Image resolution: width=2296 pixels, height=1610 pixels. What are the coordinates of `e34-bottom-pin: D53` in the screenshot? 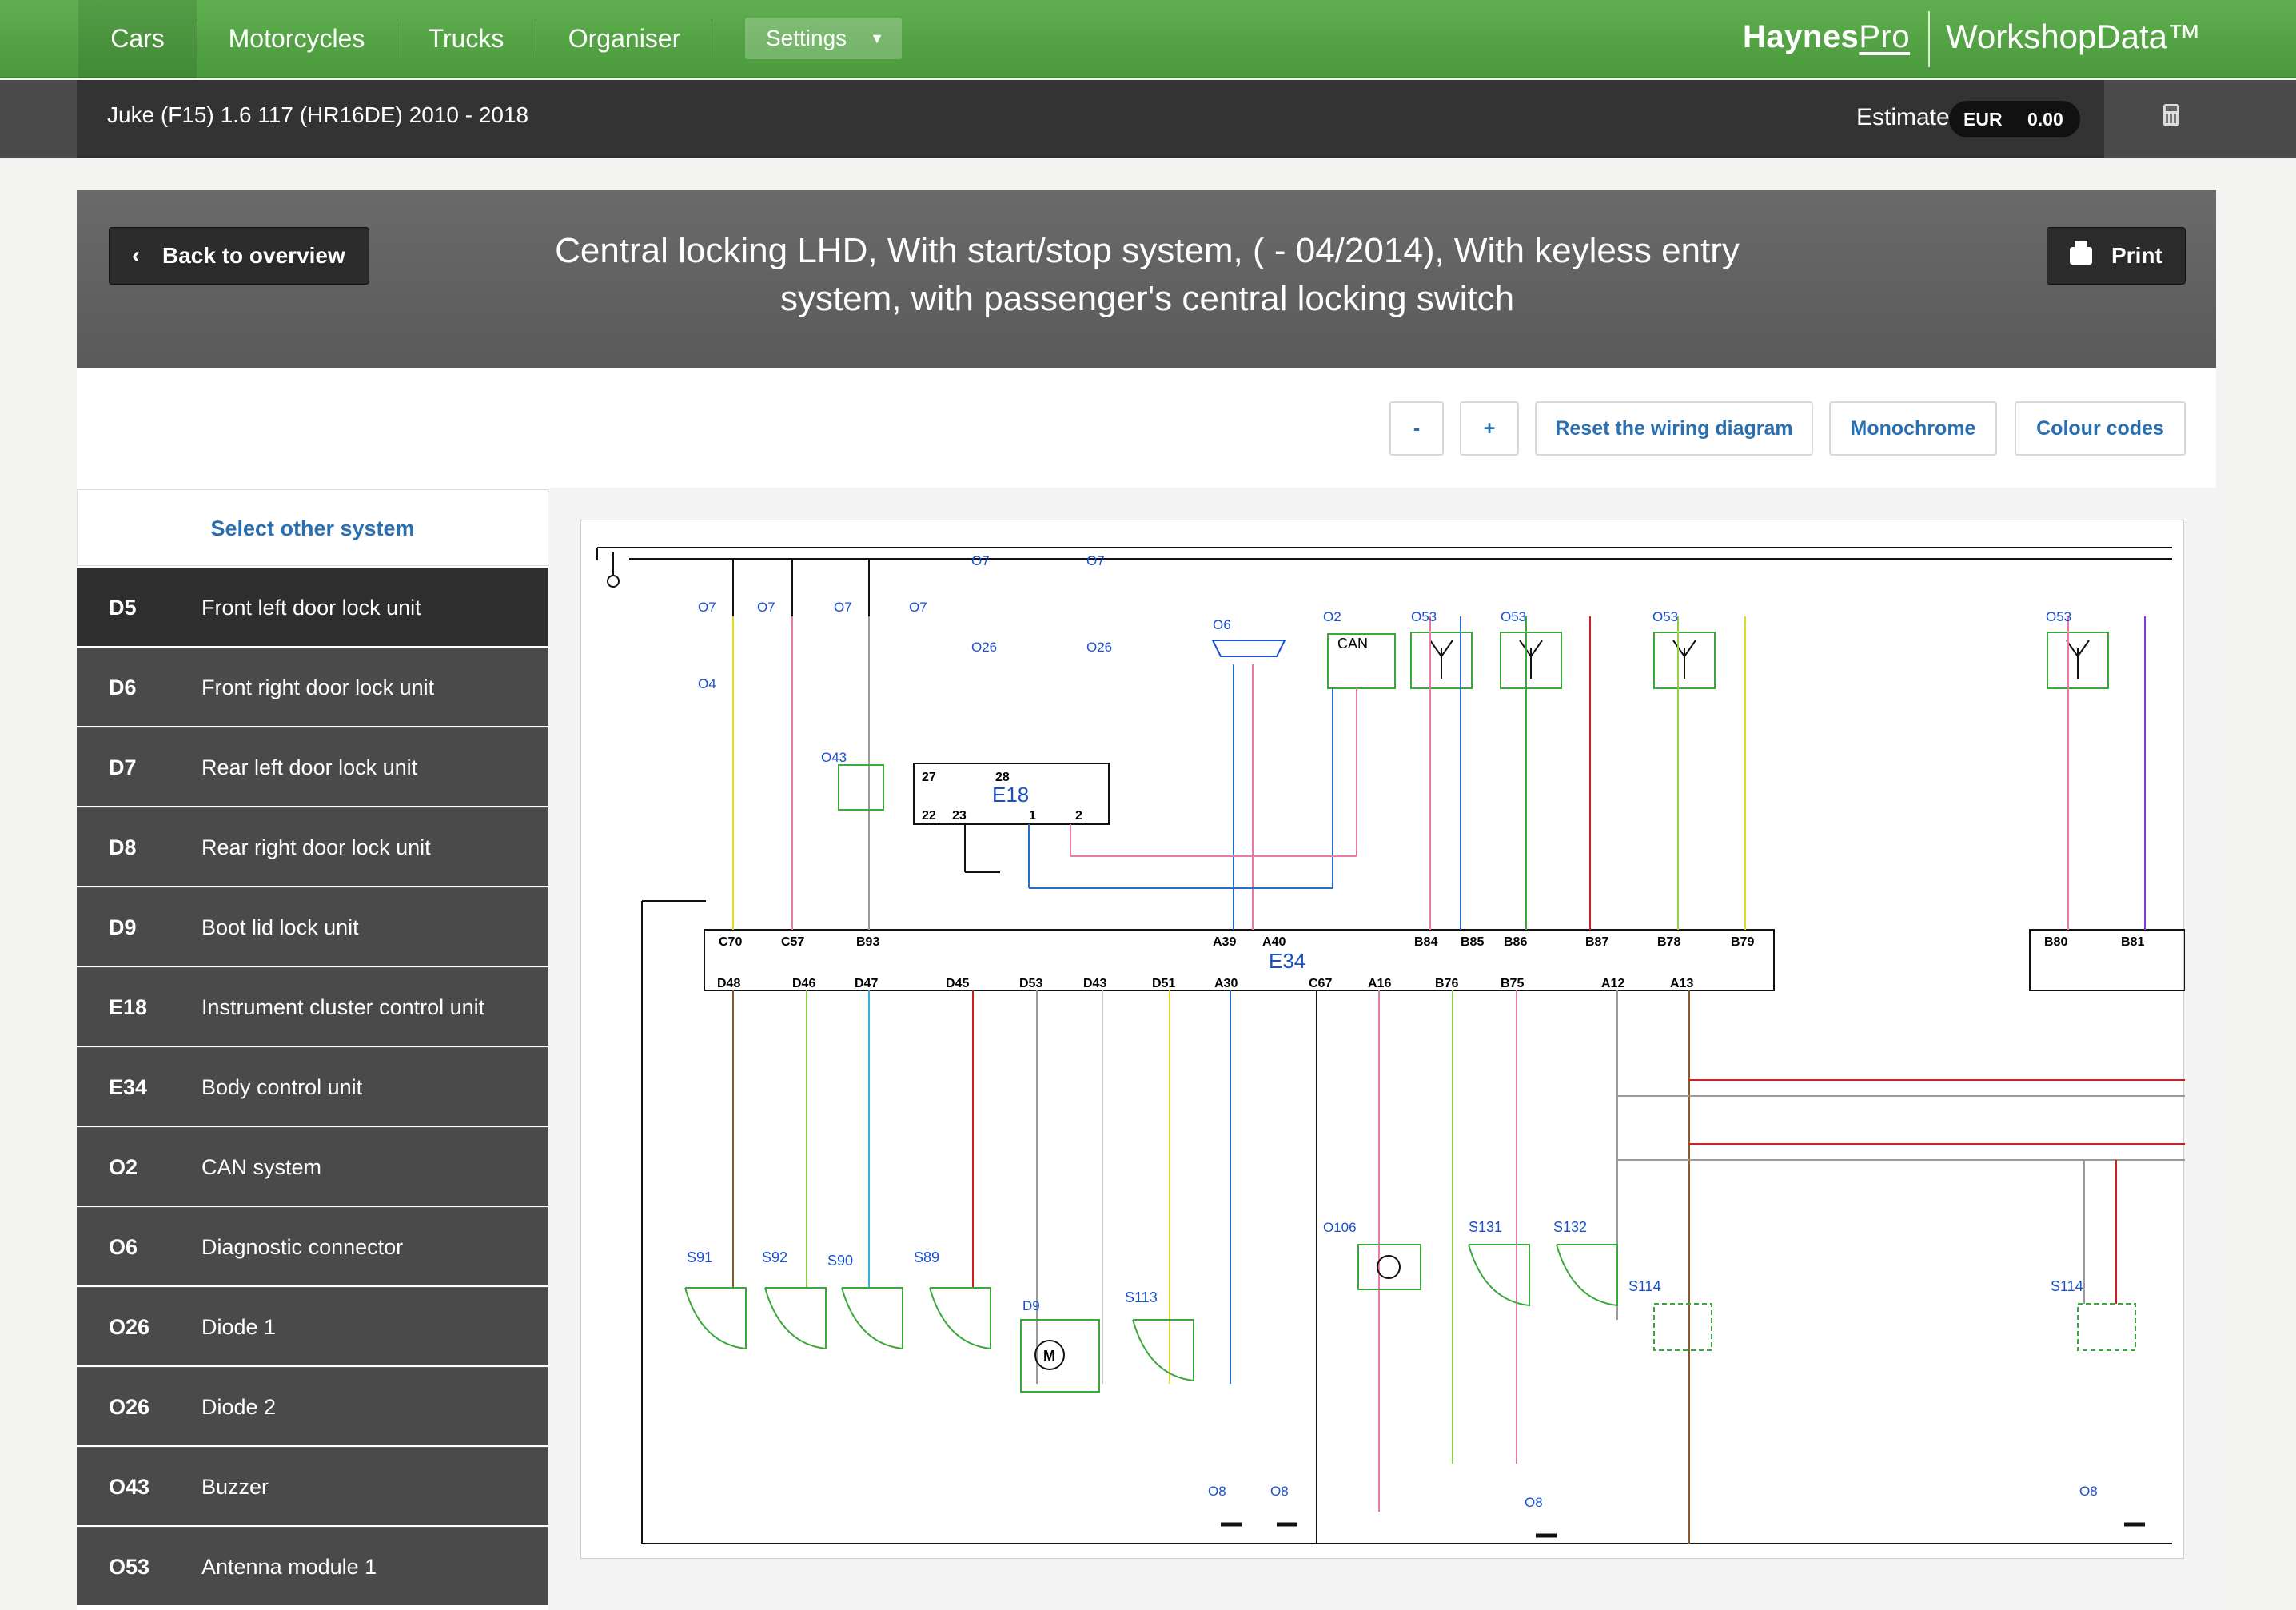 It's located at (1030, 983).